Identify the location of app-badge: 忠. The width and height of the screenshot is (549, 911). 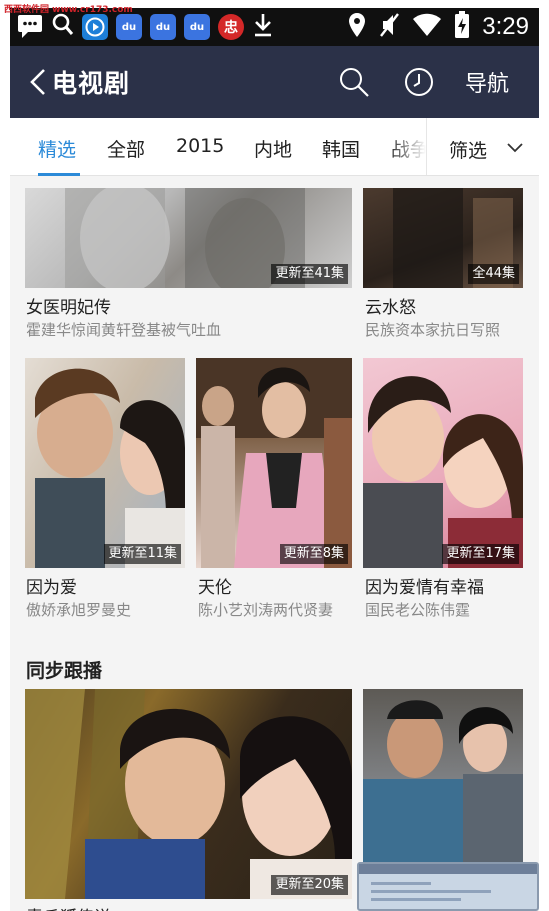
(231, 28).